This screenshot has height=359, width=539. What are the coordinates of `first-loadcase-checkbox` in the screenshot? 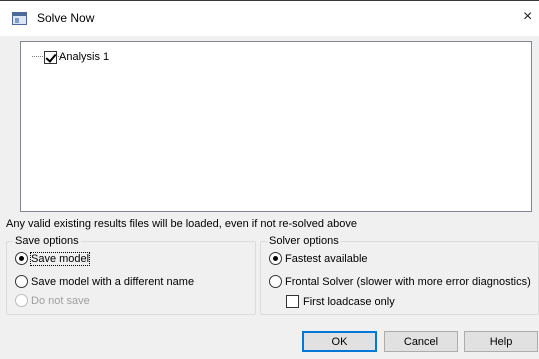 It's located at (292, 301).